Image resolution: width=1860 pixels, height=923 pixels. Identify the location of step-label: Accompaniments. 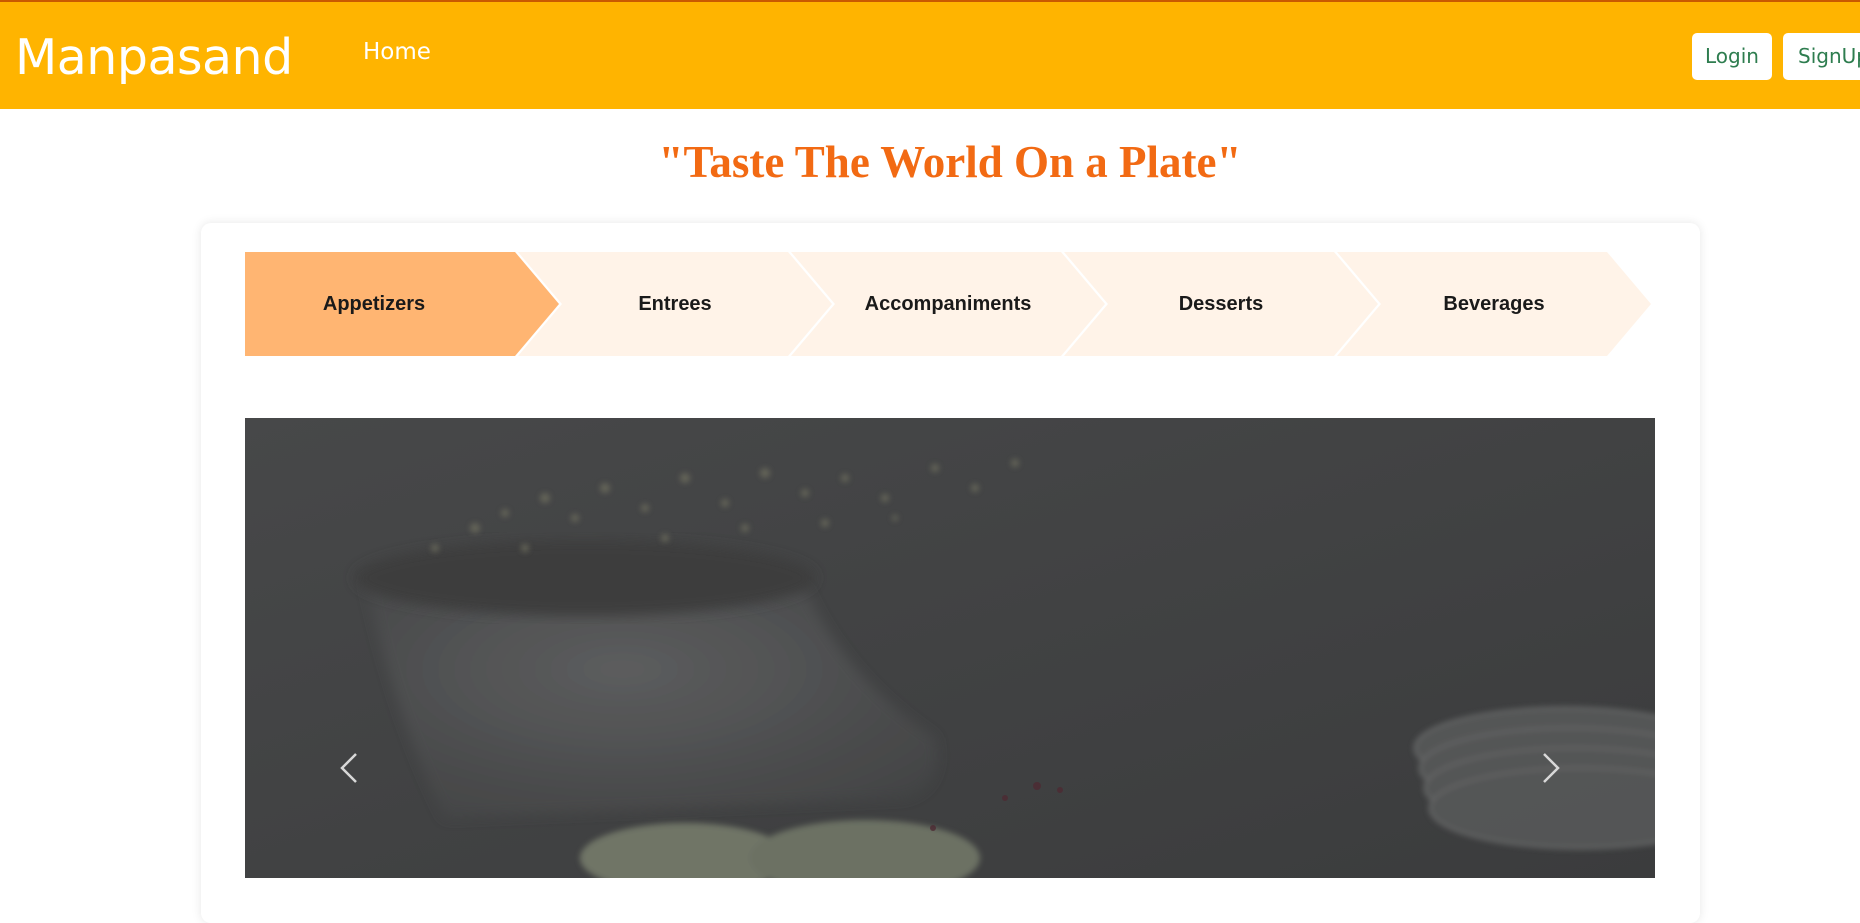
(948, 304).